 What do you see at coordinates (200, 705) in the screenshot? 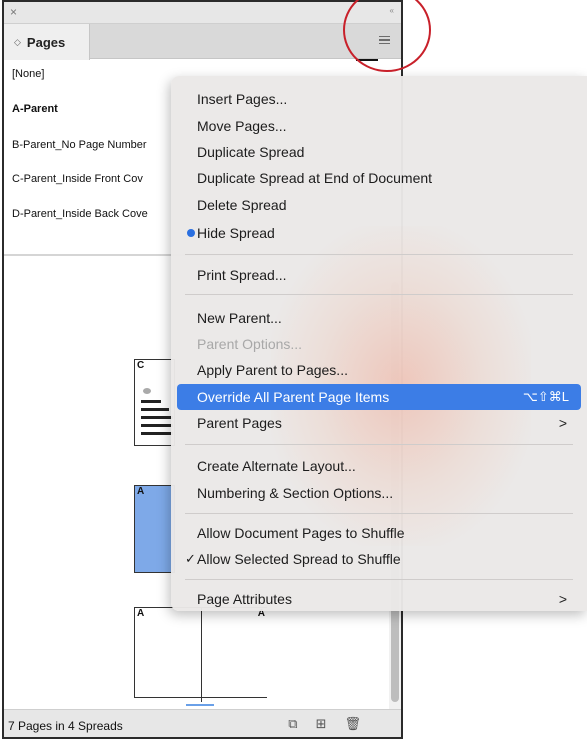
I see `insertion-indicator` at bounding box center [200, 705].